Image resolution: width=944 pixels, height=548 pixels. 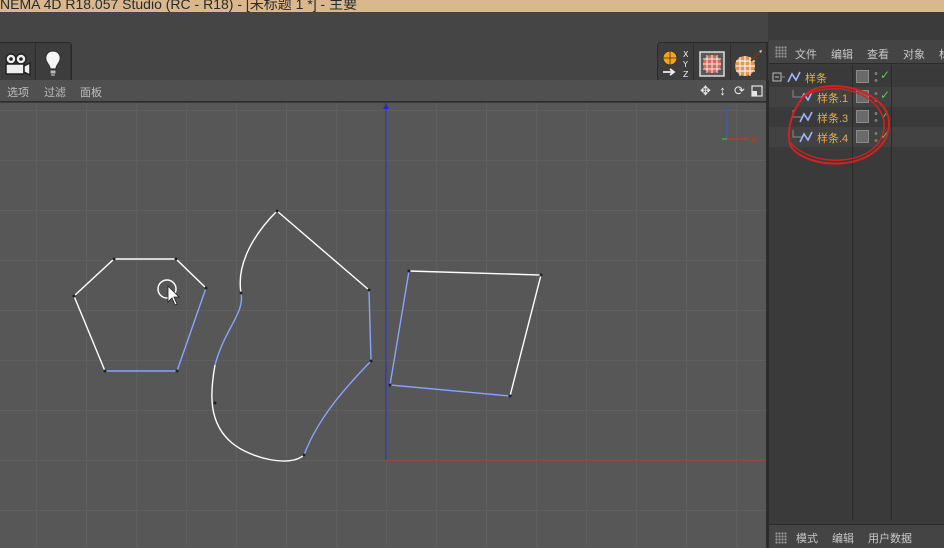 What do you see at coordinates (731, 90) in the screenshot?
I see `viewport-nav-icons: ✥ ↕ ⟳` at bounding box center [731, 90].